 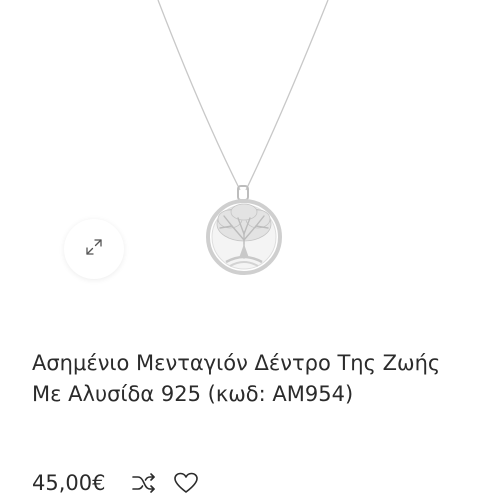 I want to click on shuffle-icon, so click(x=144, y=483).